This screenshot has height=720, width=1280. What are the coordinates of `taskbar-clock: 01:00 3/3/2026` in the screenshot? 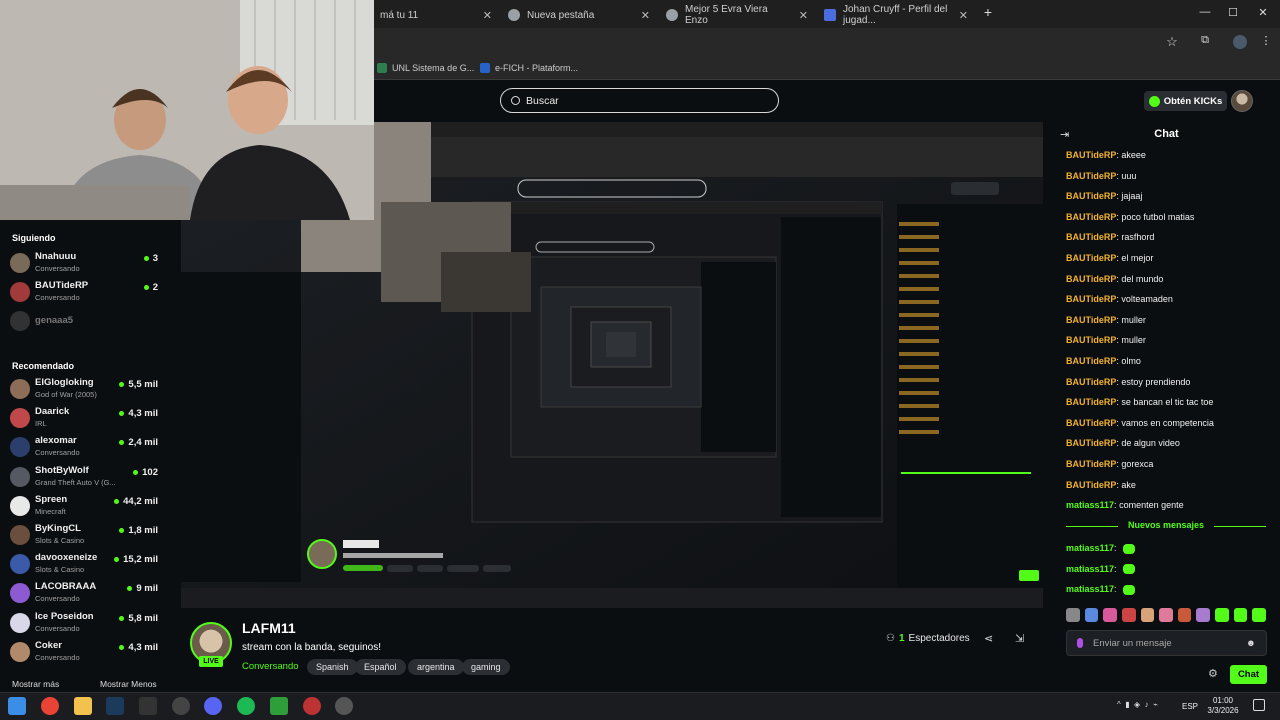 It's located at (1223, 706).